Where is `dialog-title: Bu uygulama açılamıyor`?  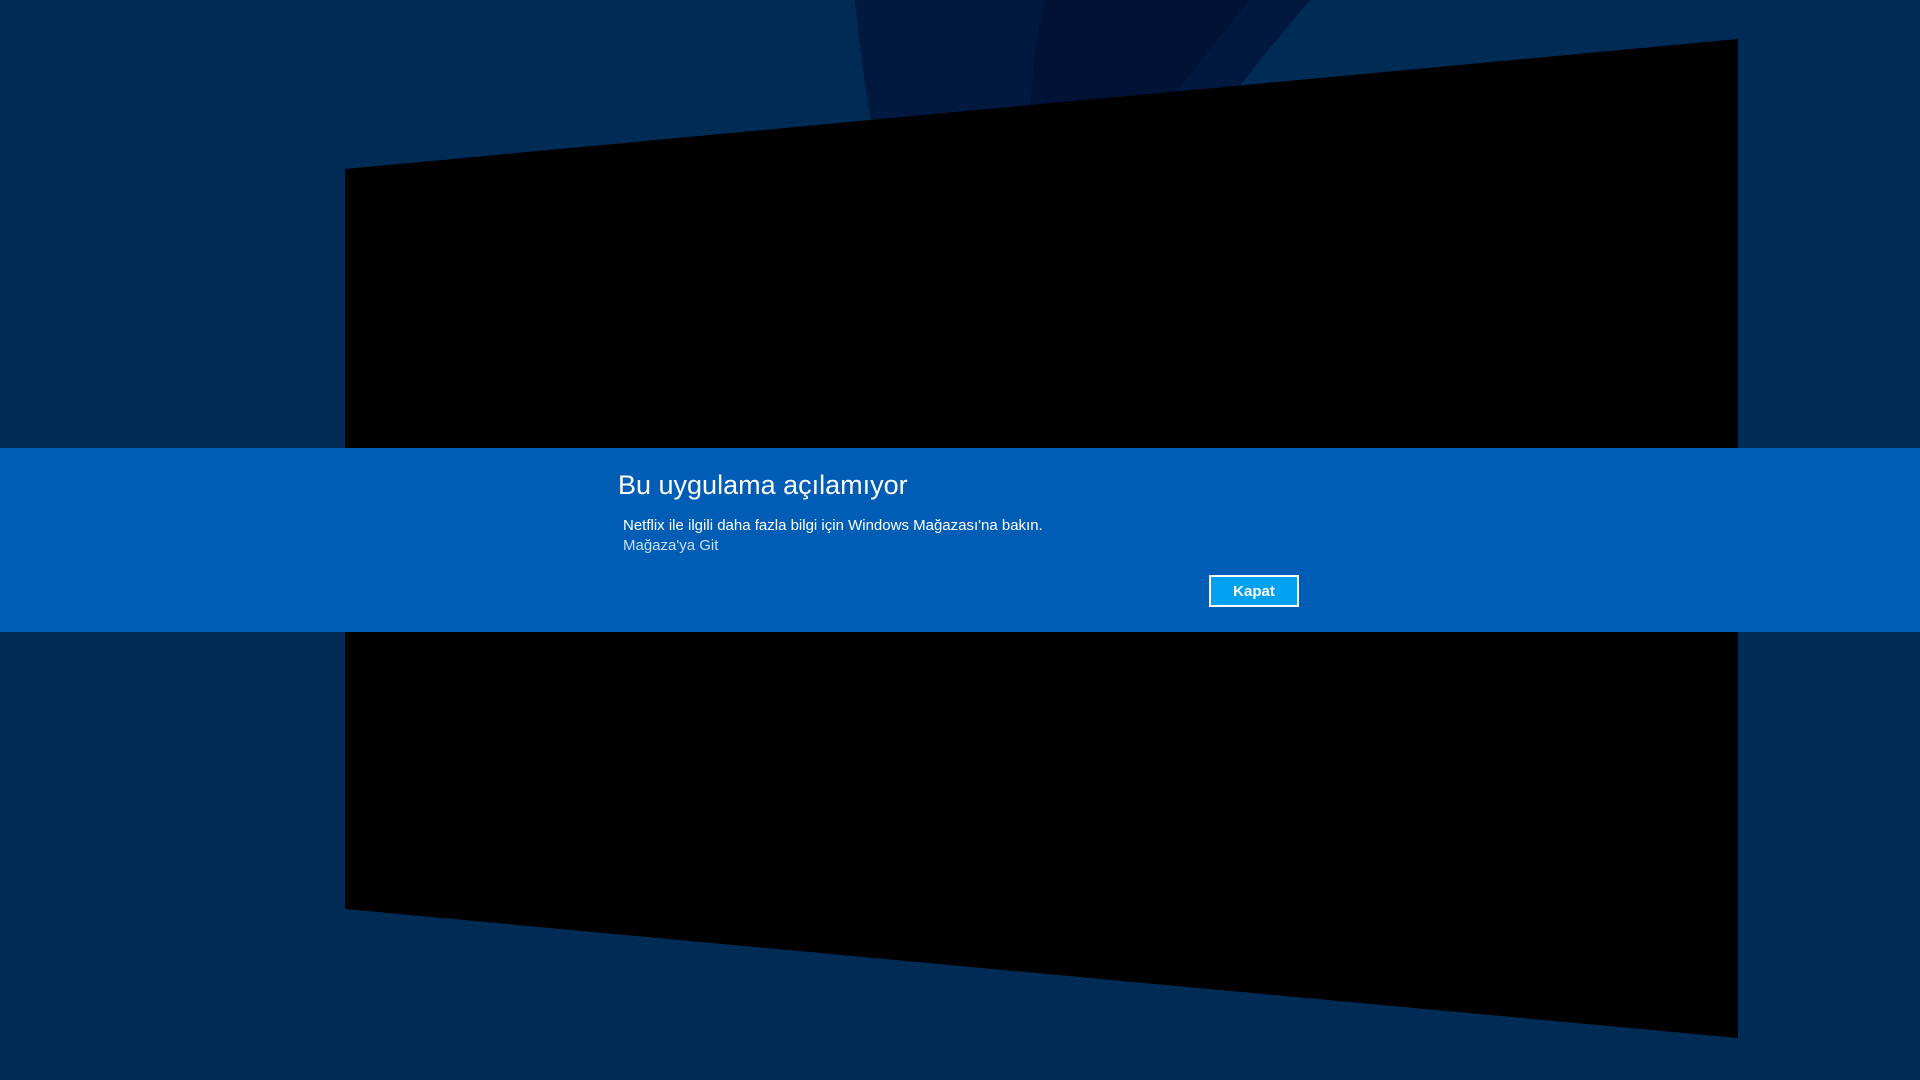
dialog-title: Bu uygulama açılamıyor is located at coordinates (763, 485).